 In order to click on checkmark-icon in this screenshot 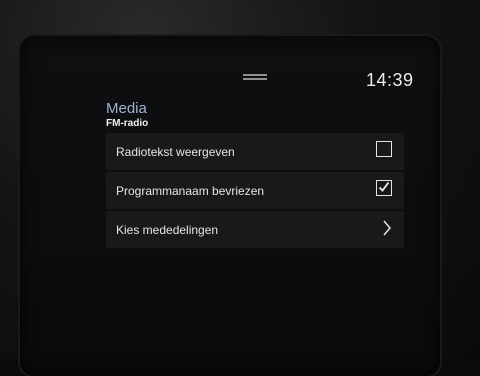, I will do `click(384, 186)`.